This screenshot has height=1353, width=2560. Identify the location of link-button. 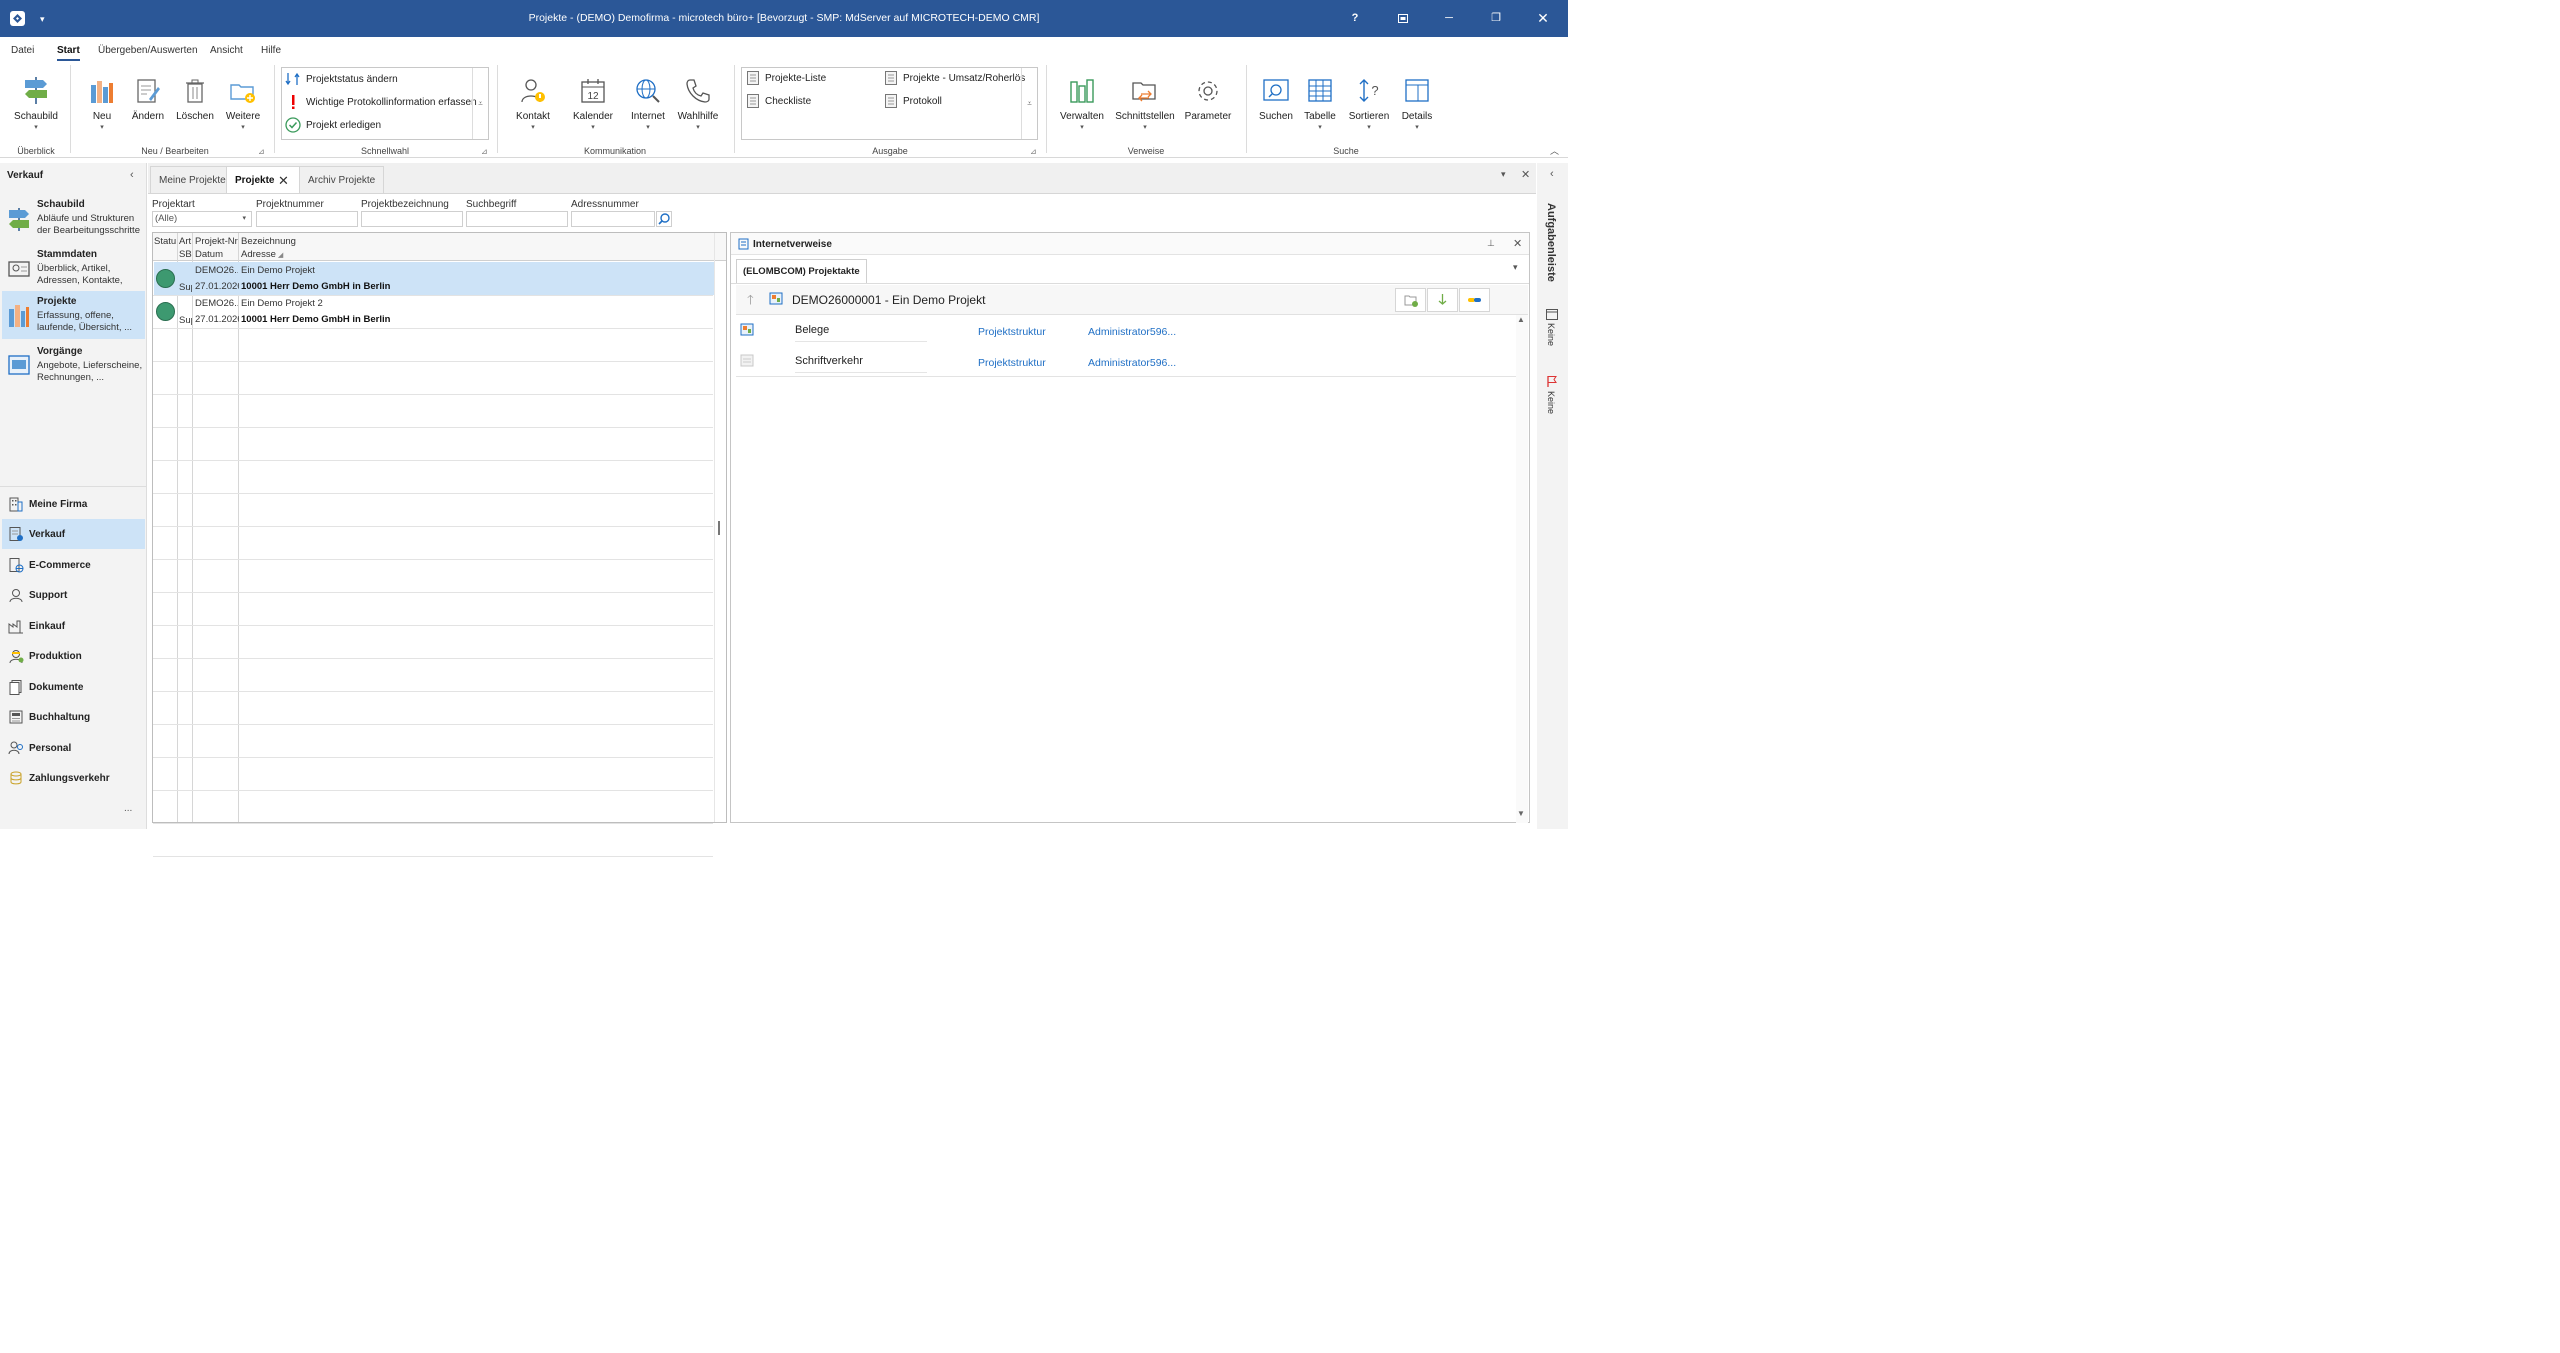
(1474, 300).